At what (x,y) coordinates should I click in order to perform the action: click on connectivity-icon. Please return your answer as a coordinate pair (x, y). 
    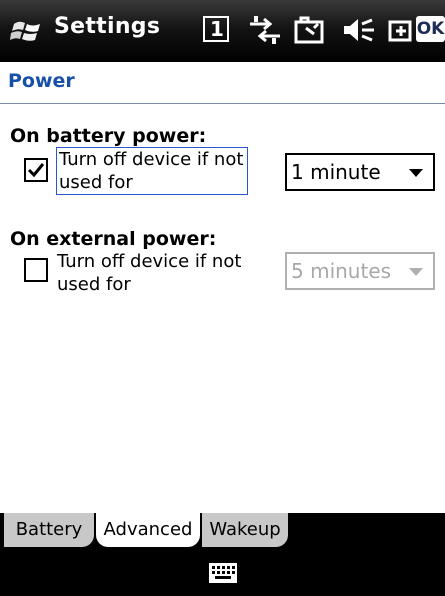
    Looking at the image, I should click on (265, 30).